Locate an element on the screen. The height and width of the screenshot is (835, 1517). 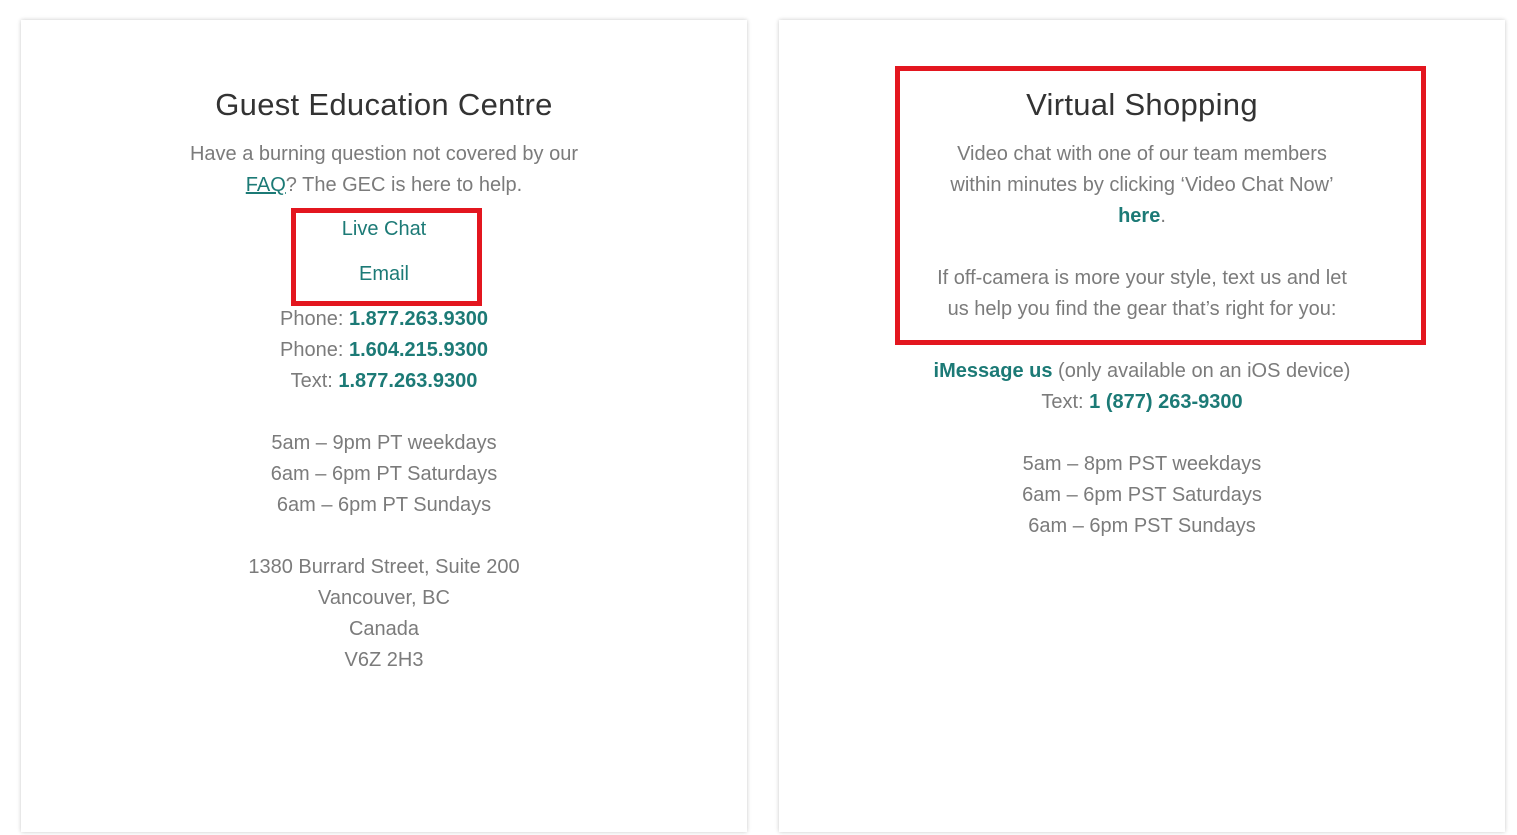
live-chat-link: Live Chat is located at coordinates (384, 229).